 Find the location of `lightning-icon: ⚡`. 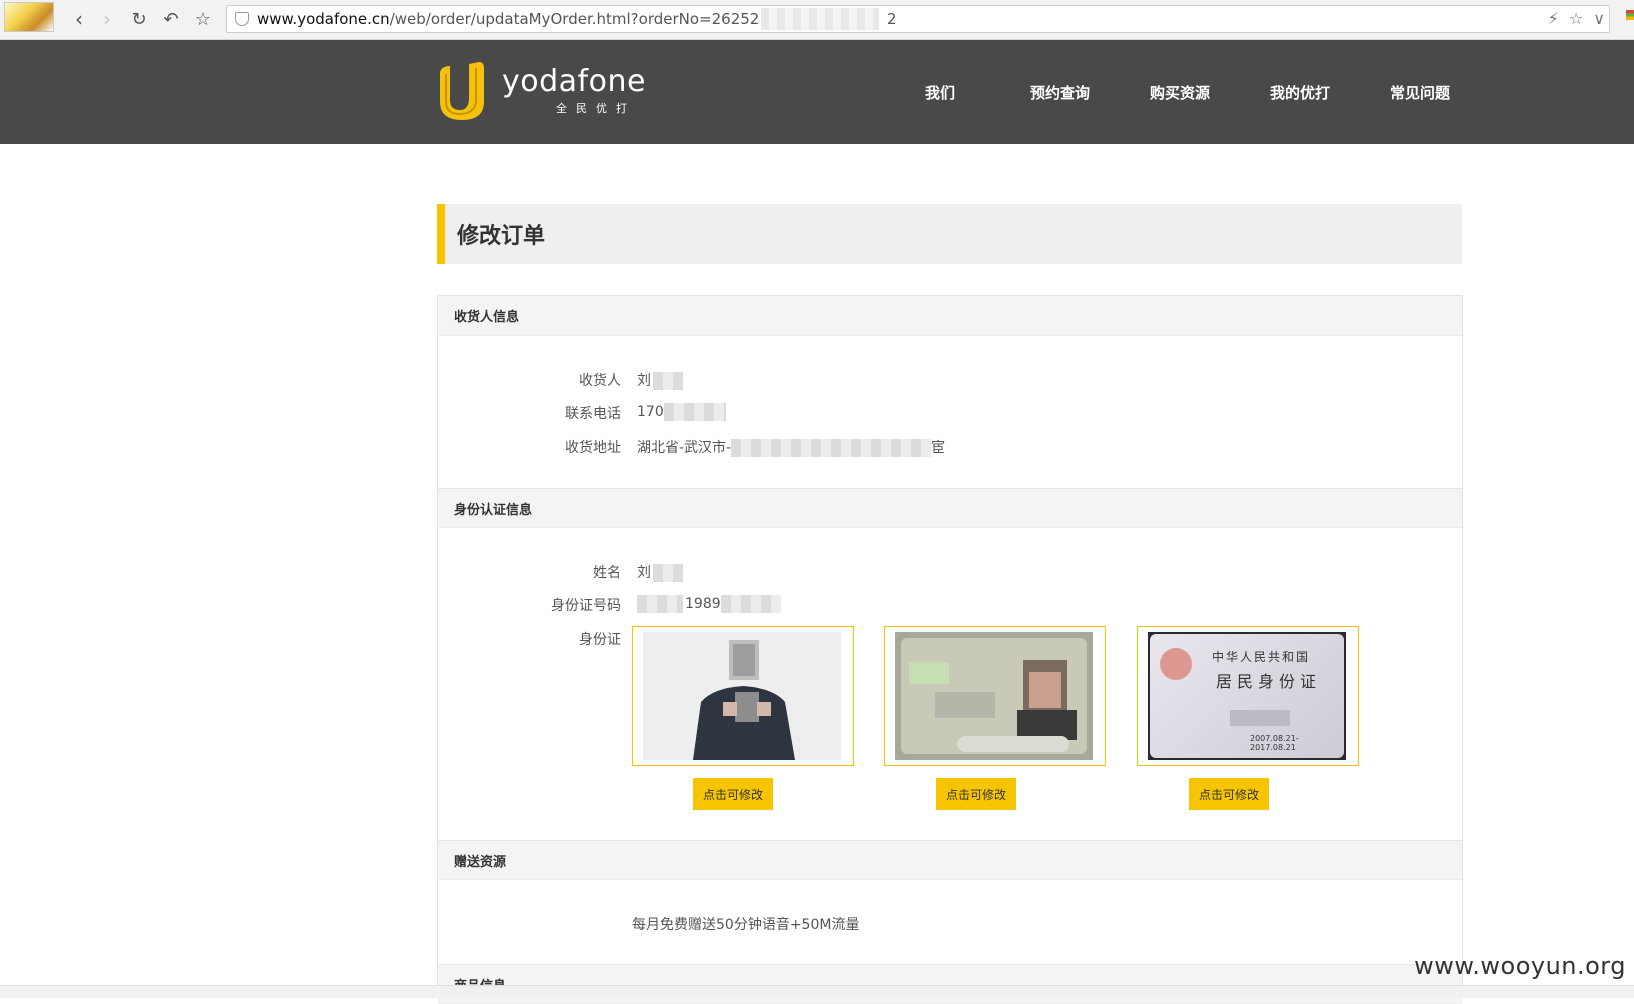

lightning-icon: ⚡ is located at coordinates (1553, 18).